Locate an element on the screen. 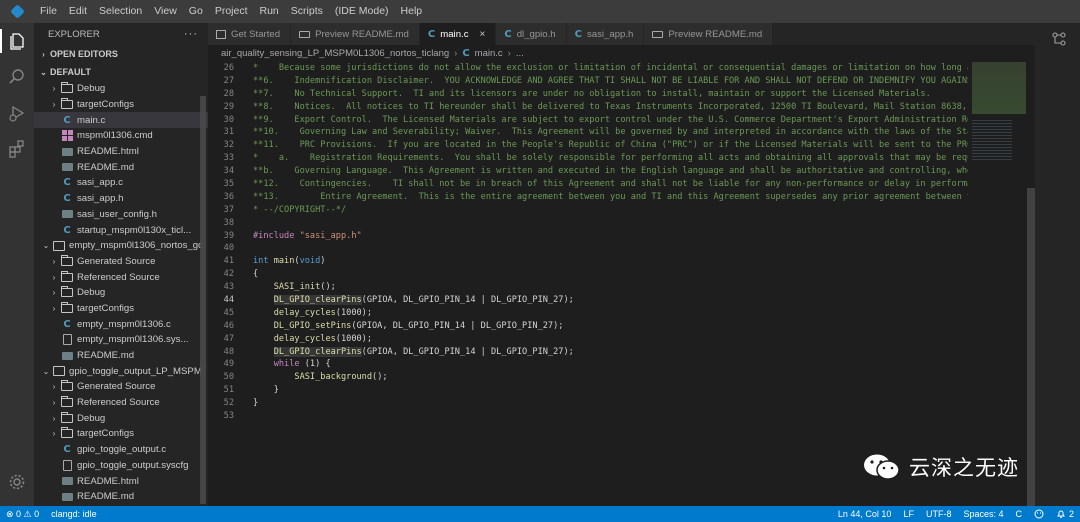 The width and height of the screenshot is (1080, 522). manage-activity-button is located at coordinates (17, 482).